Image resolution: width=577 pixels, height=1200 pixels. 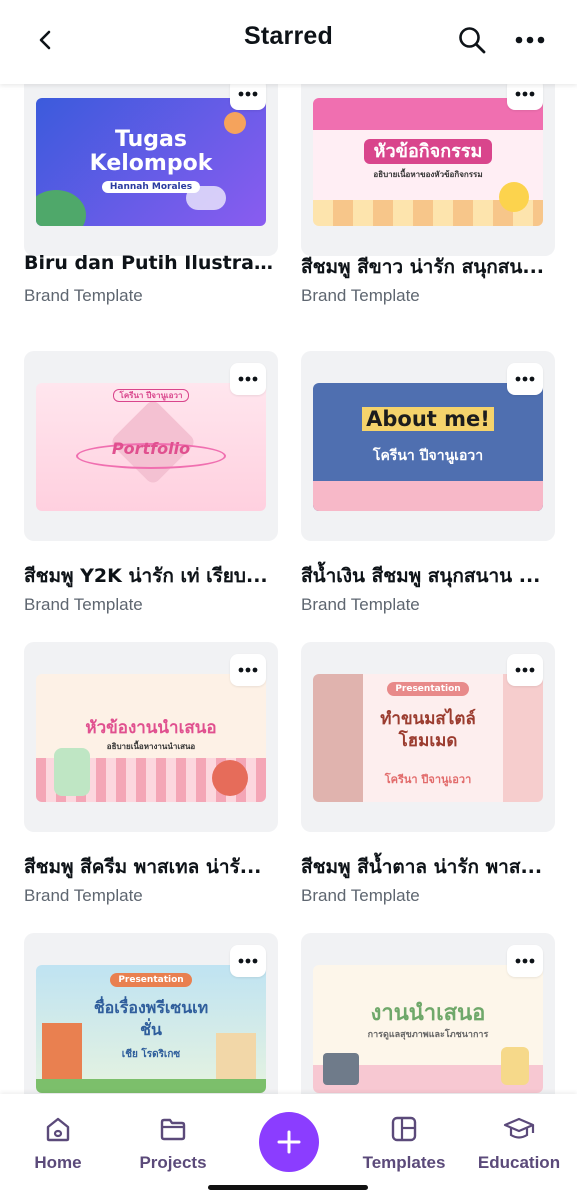 What do you see at coordinates (519, 1162) in the screenshot?
I see `nav-education-label: Education` at bounding box center [519, 1162].